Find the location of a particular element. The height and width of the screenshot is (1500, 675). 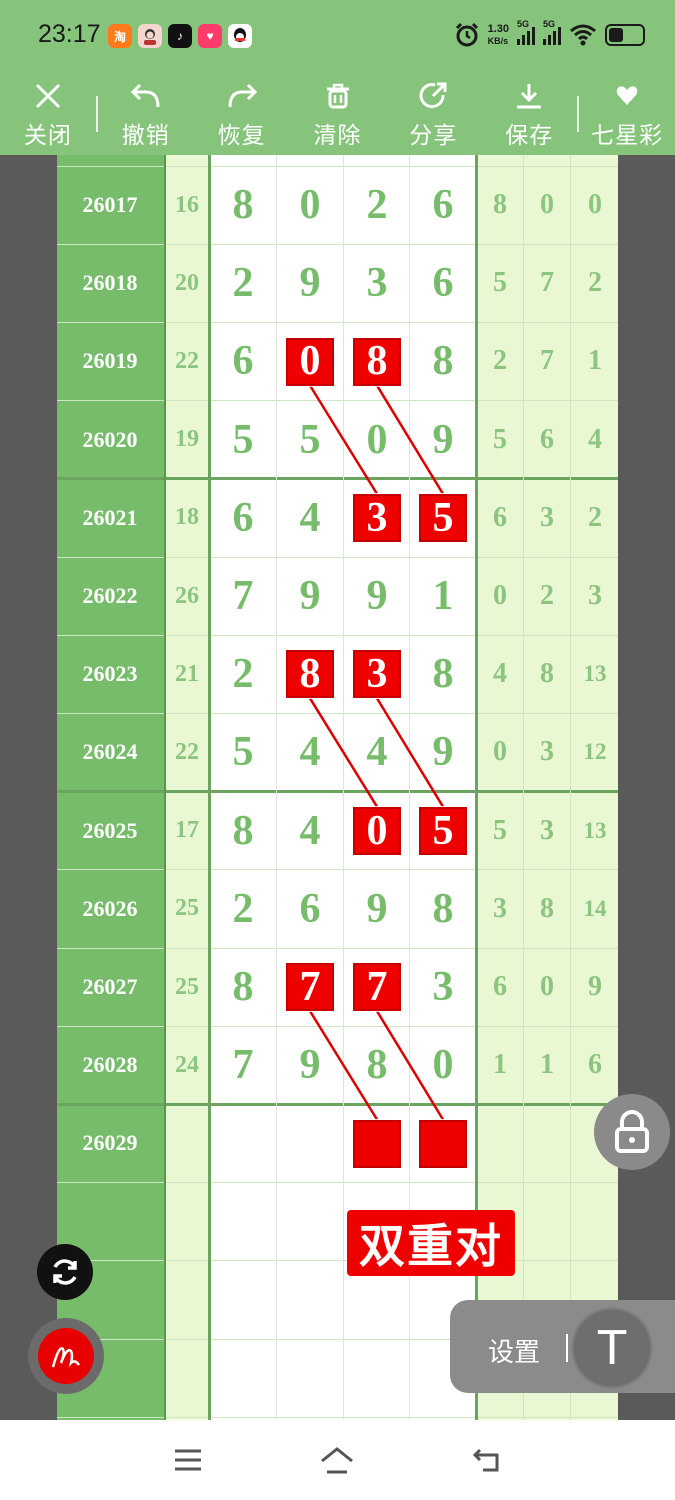

save-button: 保存 is located at coordinates (529, 114).